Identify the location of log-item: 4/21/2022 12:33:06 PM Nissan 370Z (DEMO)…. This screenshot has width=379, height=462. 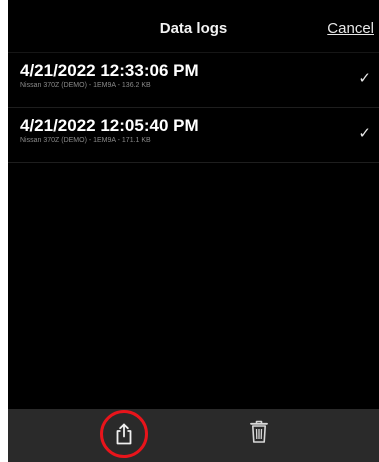
(193, 80).